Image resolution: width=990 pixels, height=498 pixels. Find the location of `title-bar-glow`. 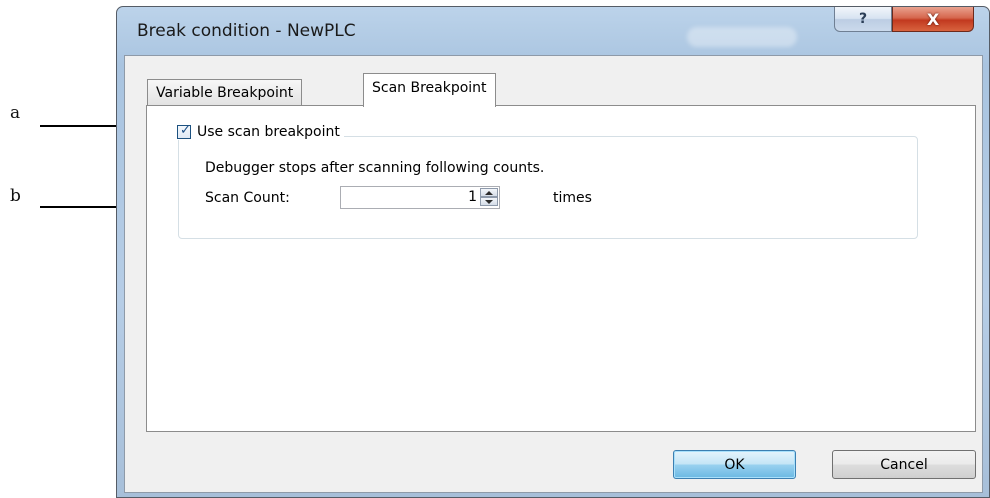

title-bar-glow is located at coordinates (742, 37).